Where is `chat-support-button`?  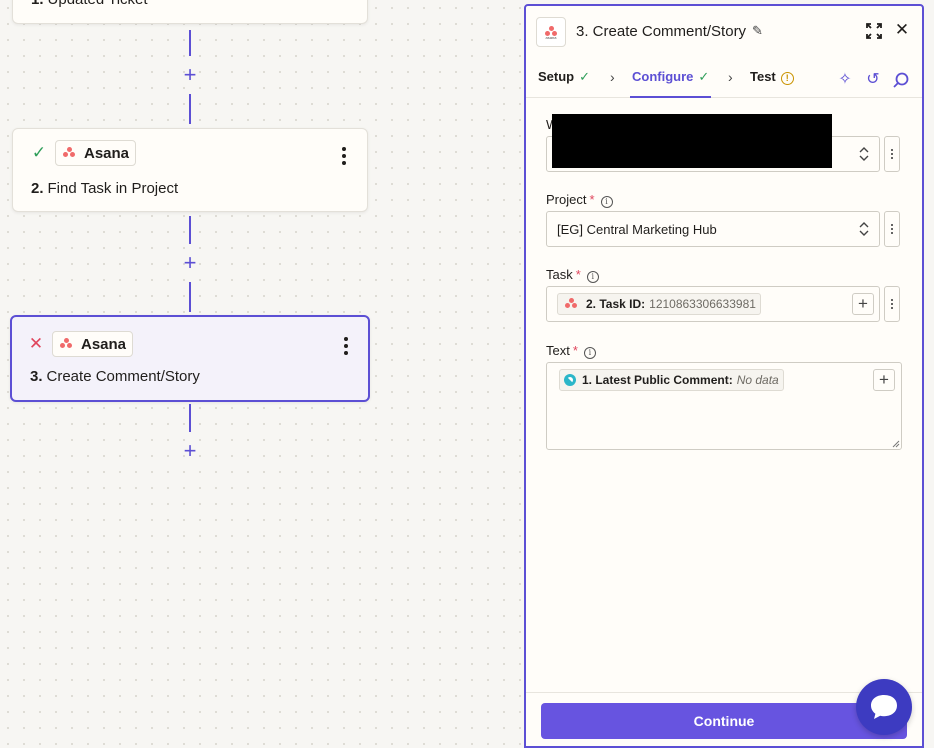 chat-support-button is located at coordinates (884, 707).